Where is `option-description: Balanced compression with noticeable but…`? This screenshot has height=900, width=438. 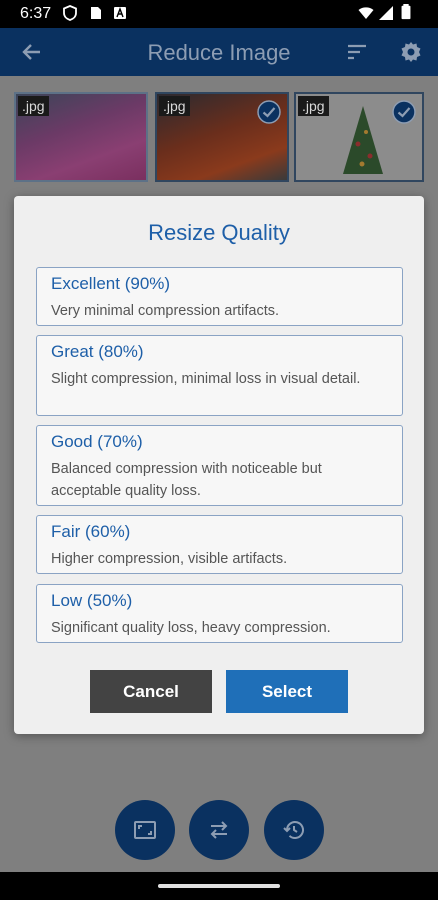 option-description: Balanced compression with noticeable but… is located at coordinates (186, 480).